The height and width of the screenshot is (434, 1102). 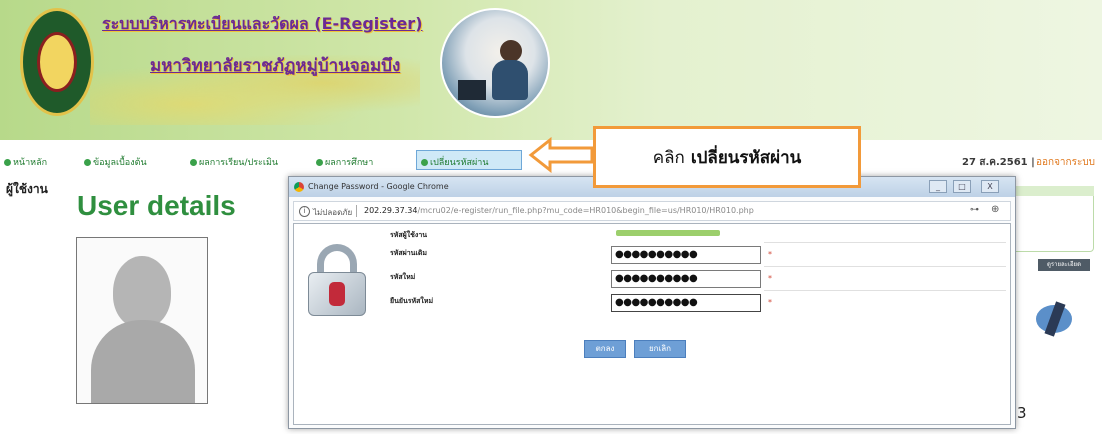 I want to click on university-name: มหาวิทยาลัยราชภัฏหมู่บ้านจอมบึง, so click(x=275, y=66).